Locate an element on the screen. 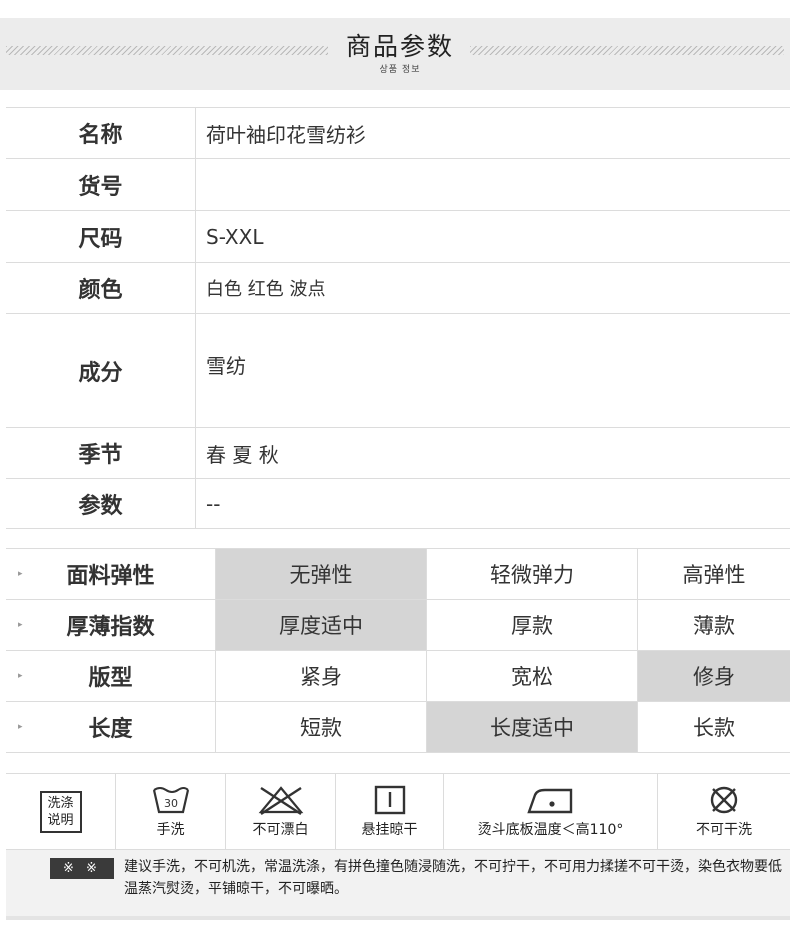  care-item: 不可漂白 is located at coordinates (281, 811).